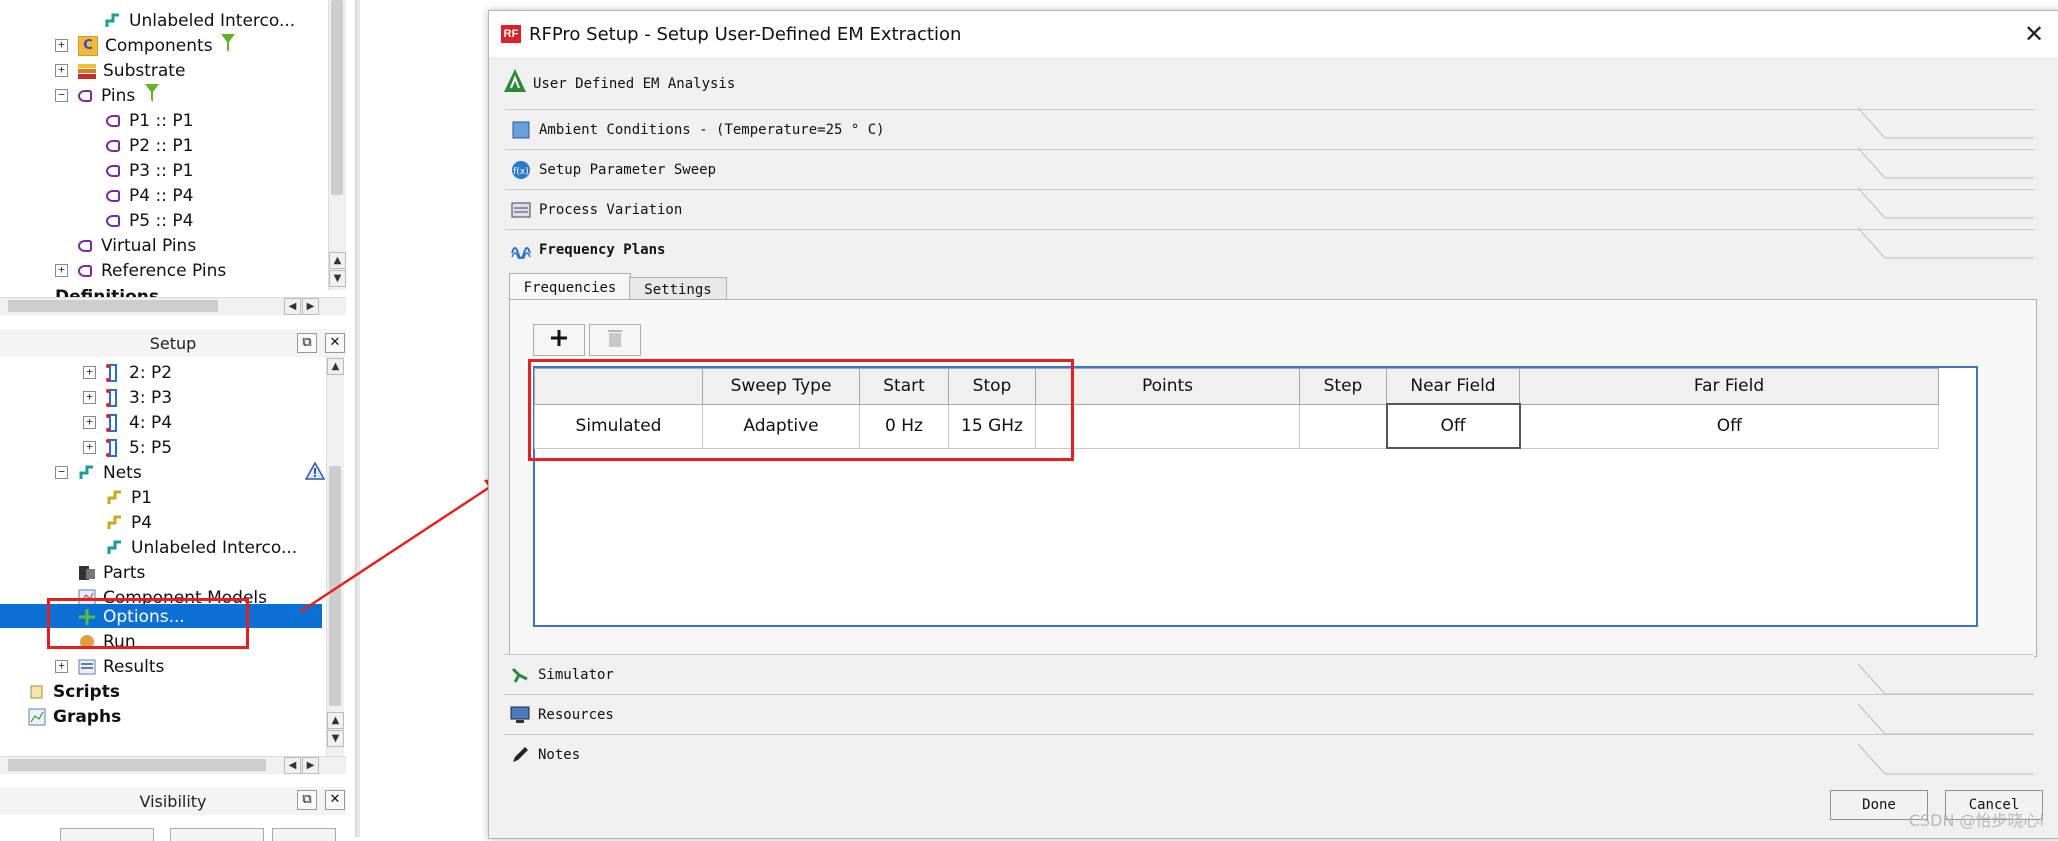 The image size is (2058, 841). What do you see at coordinates (1976, 820) in the screenshot?
I see `watermark-text: CSDN @怡步晓心l` at bounding box center [1976, 820].